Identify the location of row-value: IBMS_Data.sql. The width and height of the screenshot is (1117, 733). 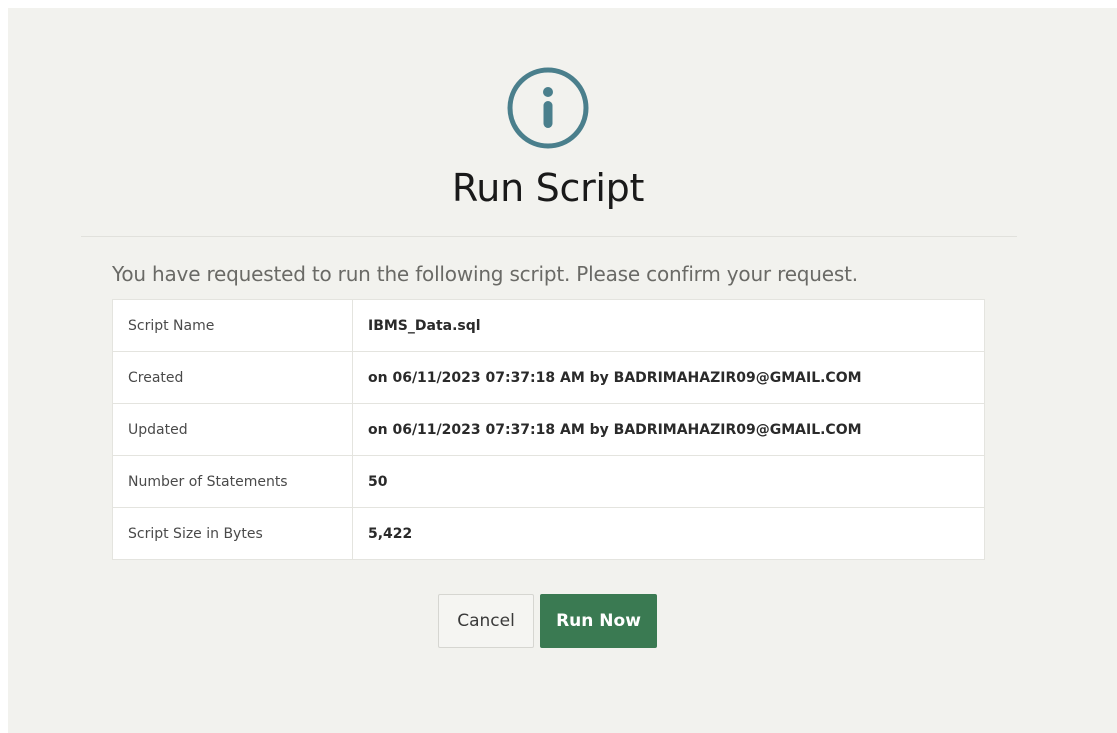
(668, 325).